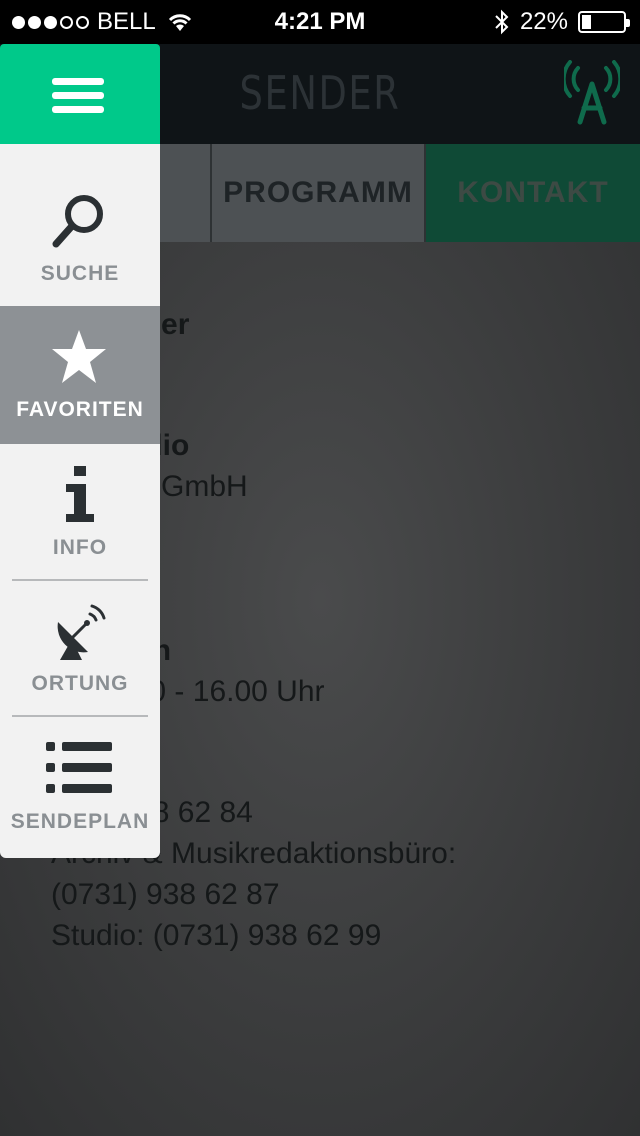 Image resolution: width=640 pixels, height=1136 pixels. Describe the element at coordinates (341, 935) in the screenshot. I see `phone-line: Studio: (0731) 938 62 99` at that location.